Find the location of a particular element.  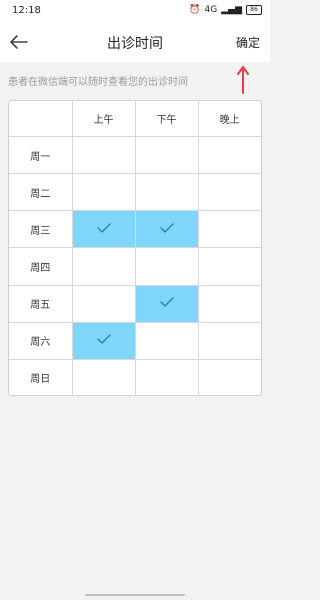

table-row: 周日 is located at coordinates (135, 376).